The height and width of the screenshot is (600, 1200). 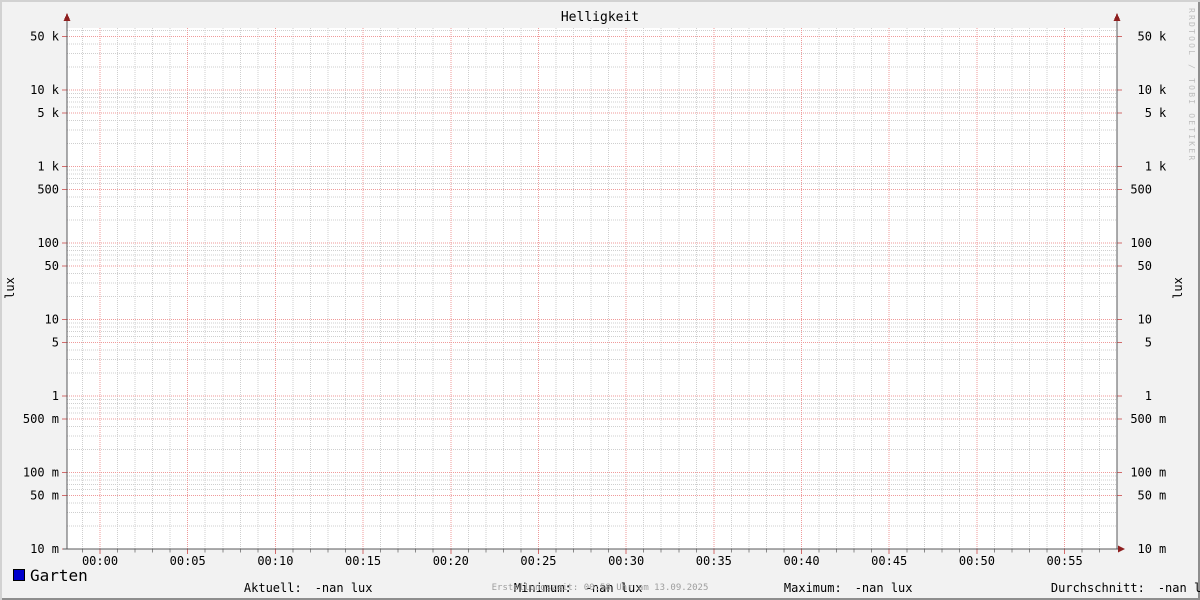 I want to click on y-tick-label-left: 100, so click(x=48, y=243).